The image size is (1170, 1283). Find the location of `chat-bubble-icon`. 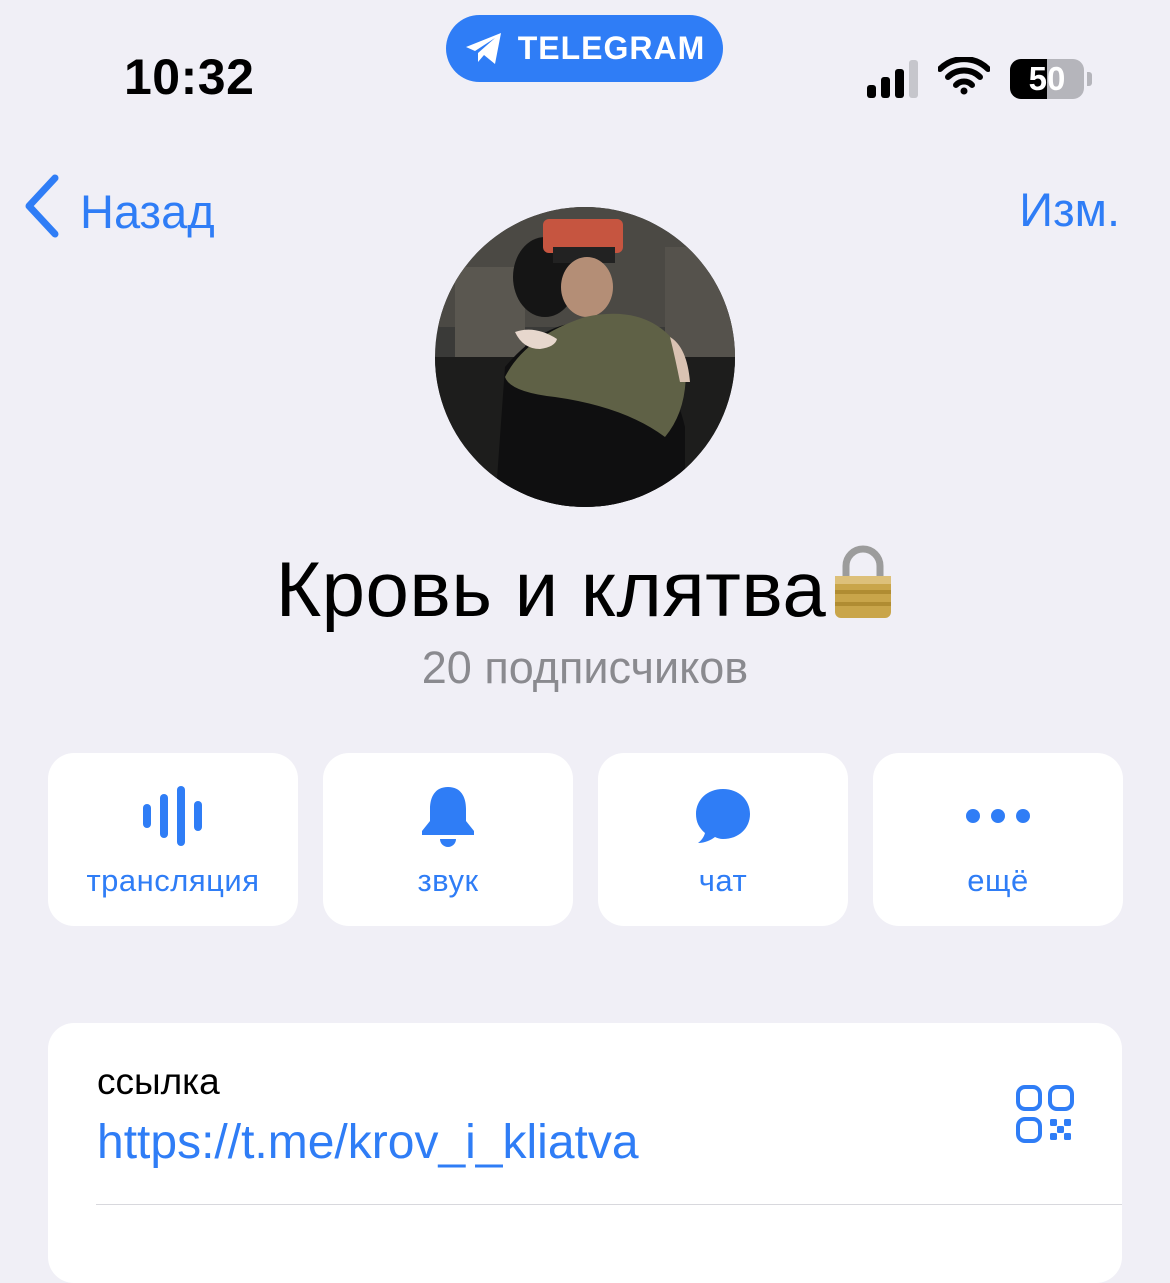

chat-bubble-icon is located at coordinates (723, 816).